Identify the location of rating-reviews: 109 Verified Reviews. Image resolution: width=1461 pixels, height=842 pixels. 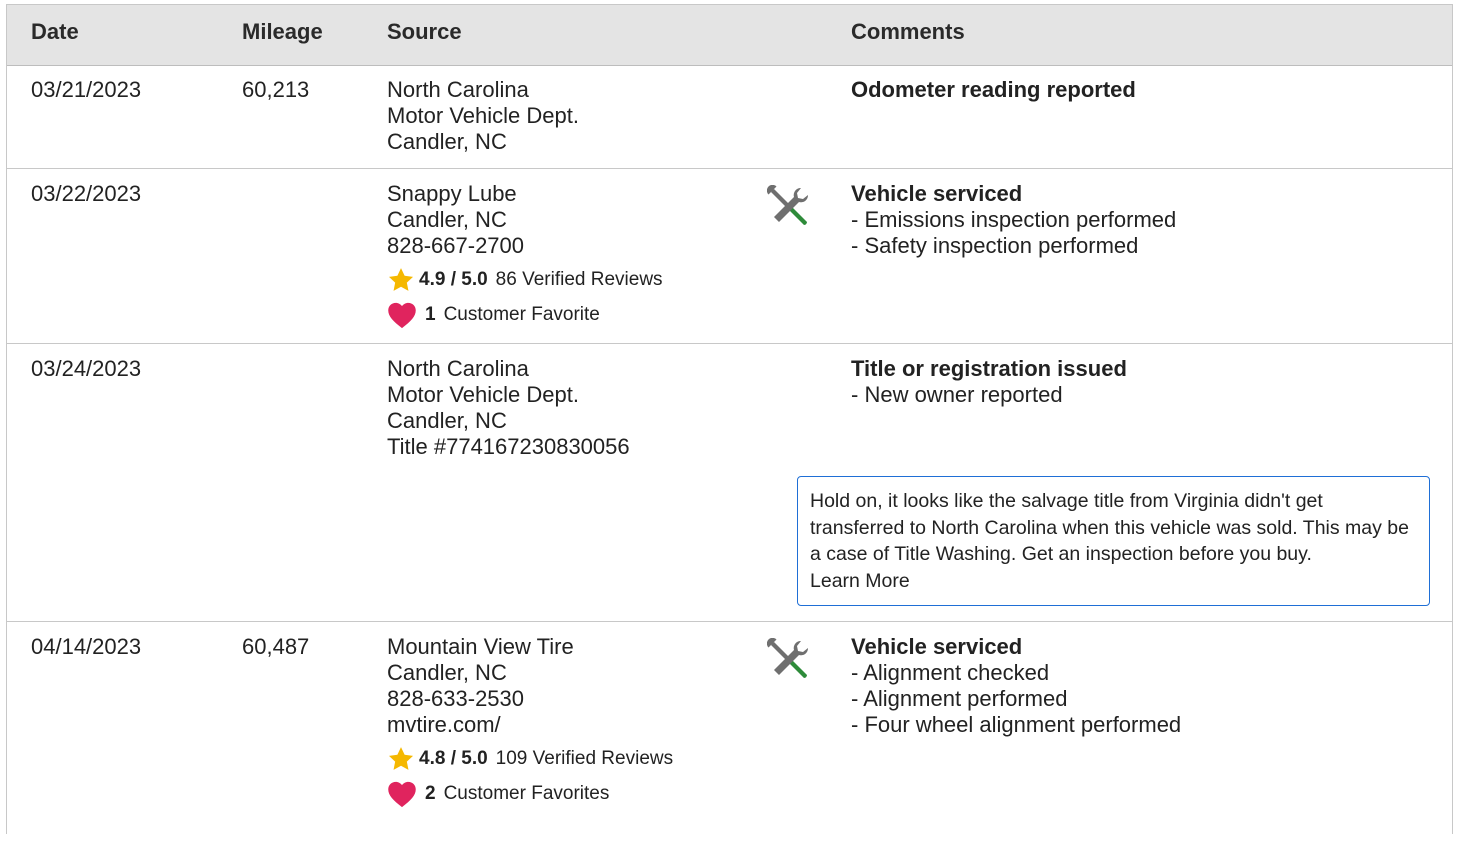
(584, 759).